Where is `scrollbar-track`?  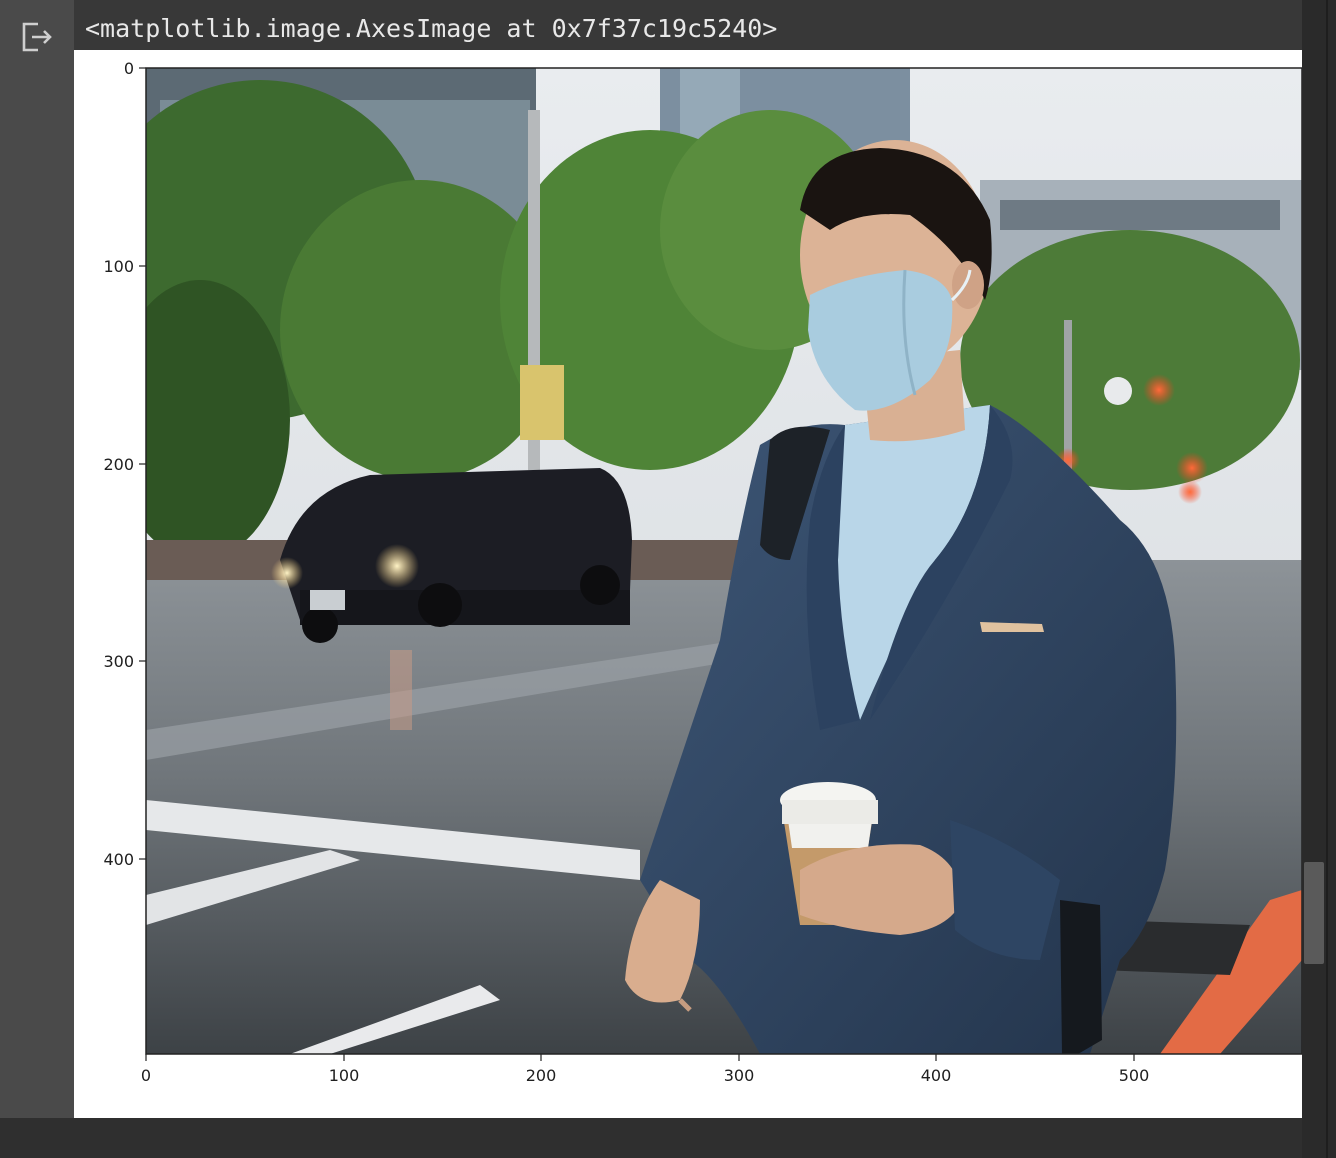
scrollbar-track is located at coordinates (1319, 579).